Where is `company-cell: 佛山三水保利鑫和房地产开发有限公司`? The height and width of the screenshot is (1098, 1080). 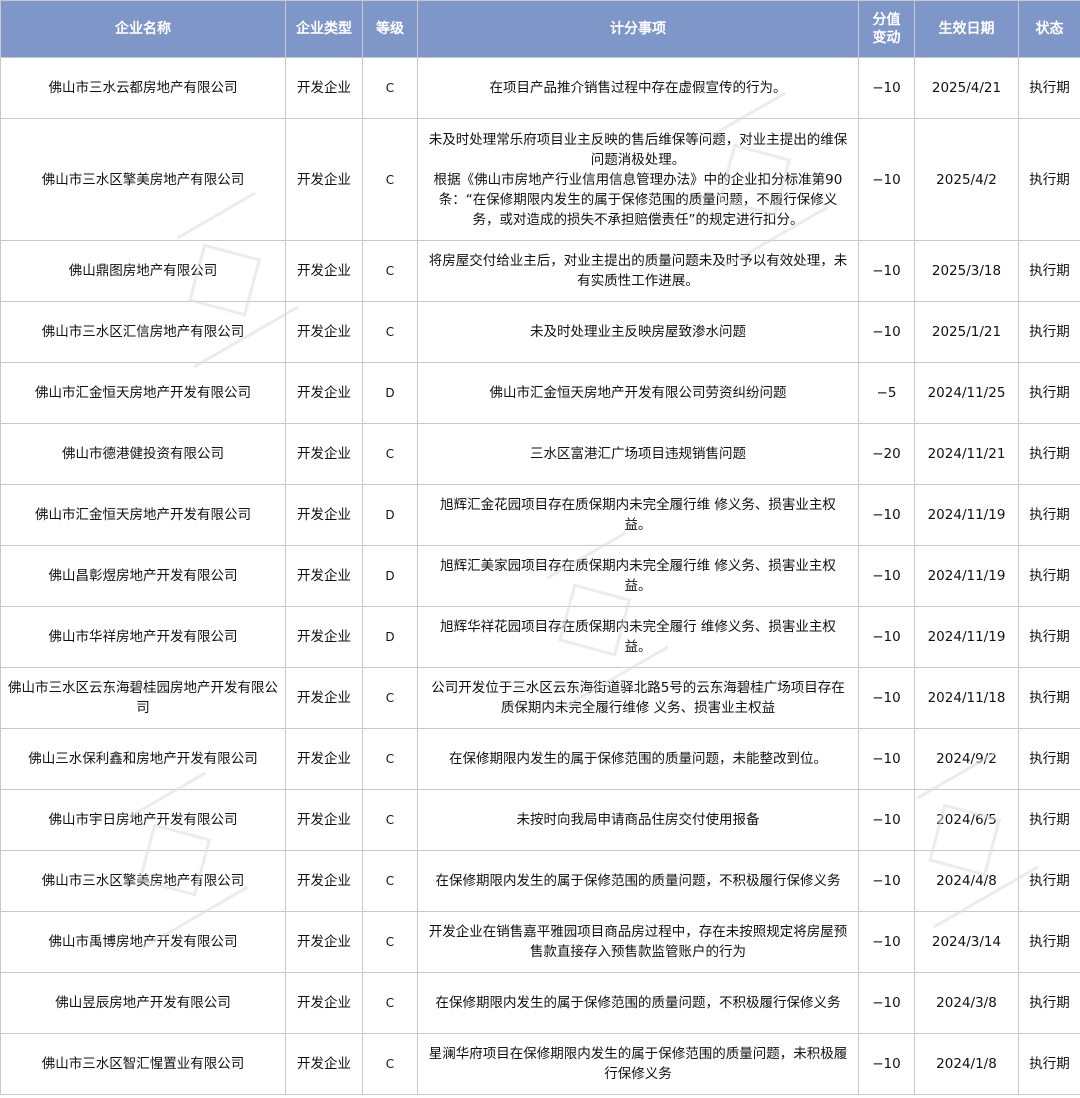
company-cell: 佛山三水保利鑫和房地产开发有限公司 is located at coordinates (143, 759).